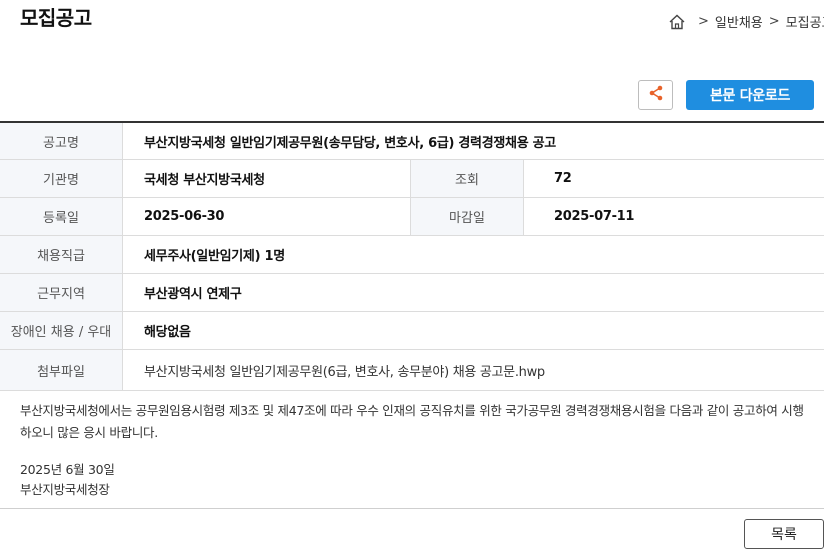 This screenshot has width=824, height=549. Describe the element at coordinates (784, 534) in the screenshot. I see `list-button: 목록` at that location.